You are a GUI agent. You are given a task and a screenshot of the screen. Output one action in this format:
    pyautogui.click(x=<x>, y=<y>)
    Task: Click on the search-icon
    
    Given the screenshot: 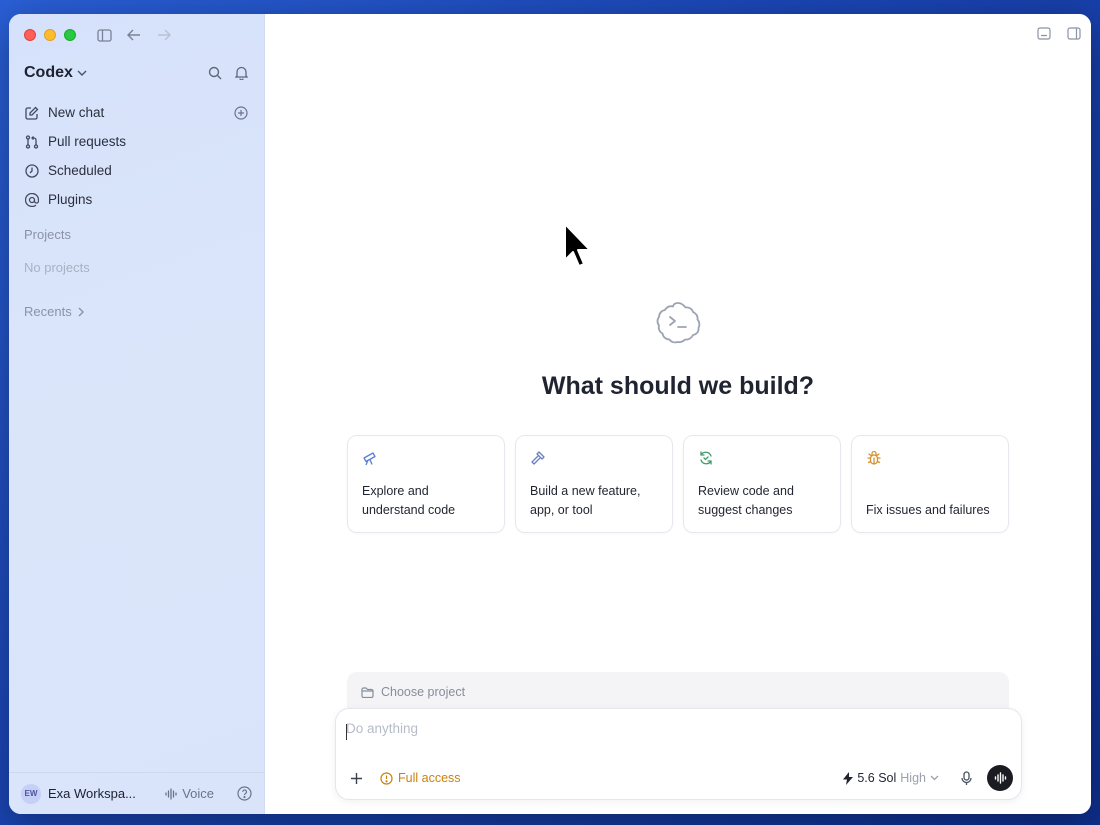 What is the action you would take?
    pyautogui.click(x=215, y=73)
    